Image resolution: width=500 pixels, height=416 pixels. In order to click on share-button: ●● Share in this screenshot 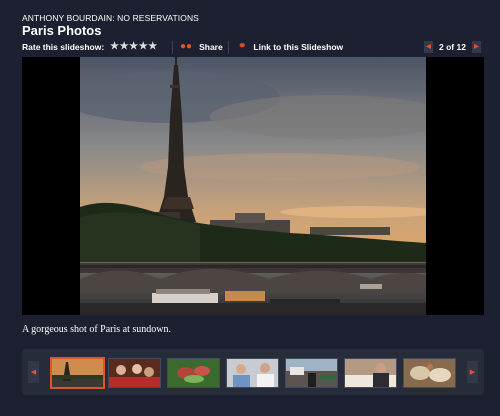, I will do `click(201, 47)`.